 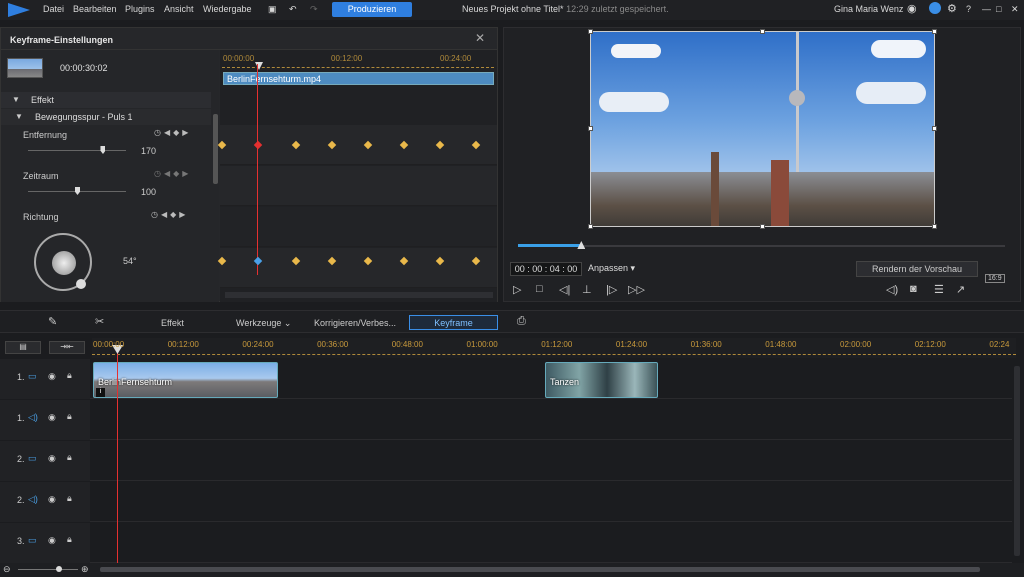 I want to click on info-icon: i, so click(x=100, y=392).